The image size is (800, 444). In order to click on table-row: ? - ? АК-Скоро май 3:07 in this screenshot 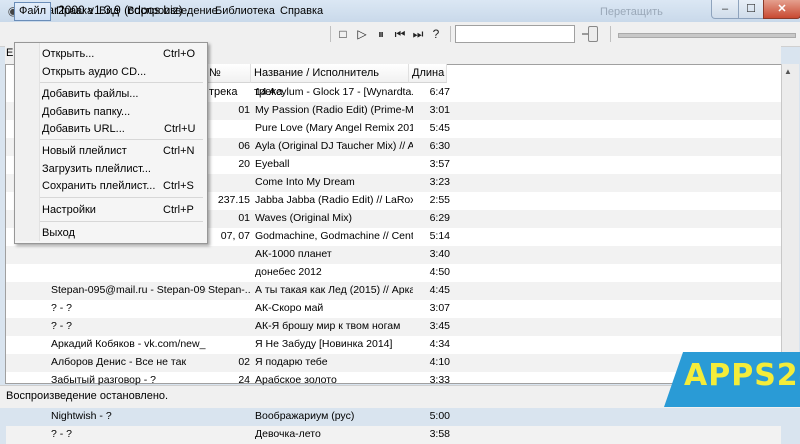, I will do `click(393, 309)`.